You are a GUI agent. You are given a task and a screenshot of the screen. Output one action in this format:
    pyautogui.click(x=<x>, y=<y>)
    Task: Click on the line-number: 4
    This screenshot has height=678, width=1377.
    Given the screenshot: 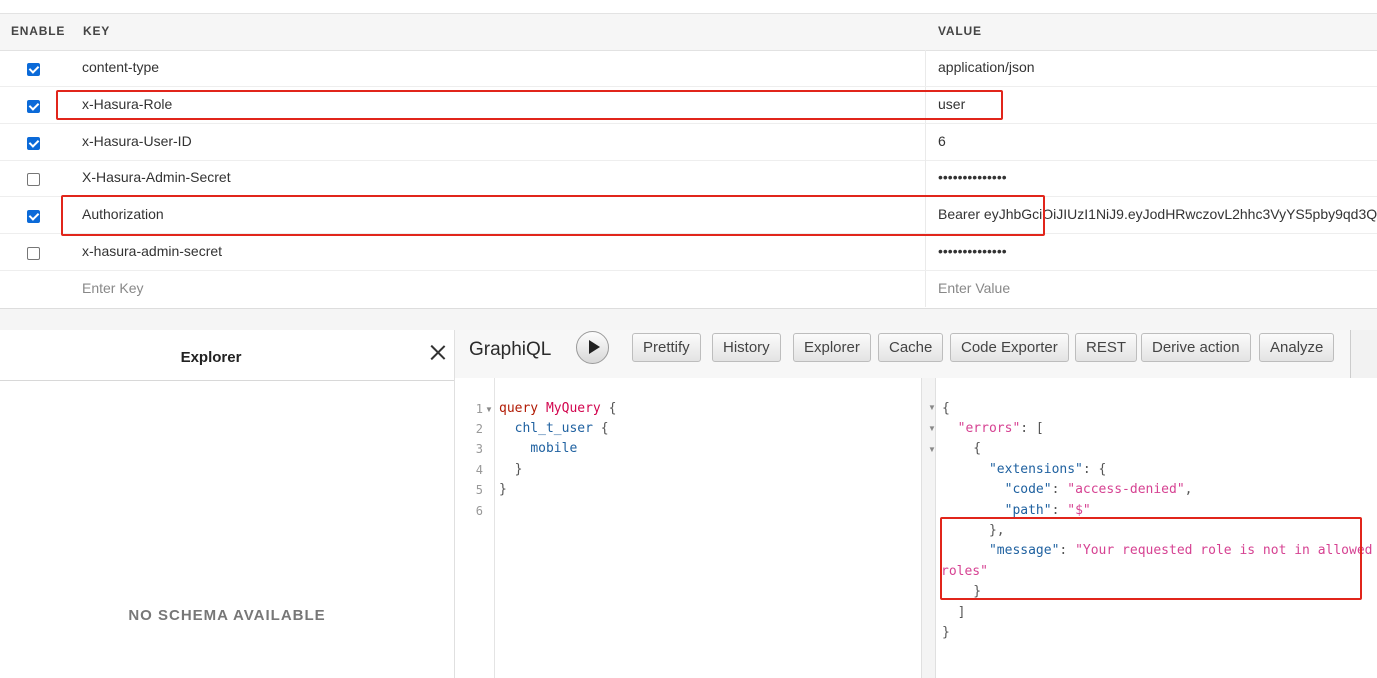 What is the action you would take?
    pyautogui.click(x=479, y=470)
    